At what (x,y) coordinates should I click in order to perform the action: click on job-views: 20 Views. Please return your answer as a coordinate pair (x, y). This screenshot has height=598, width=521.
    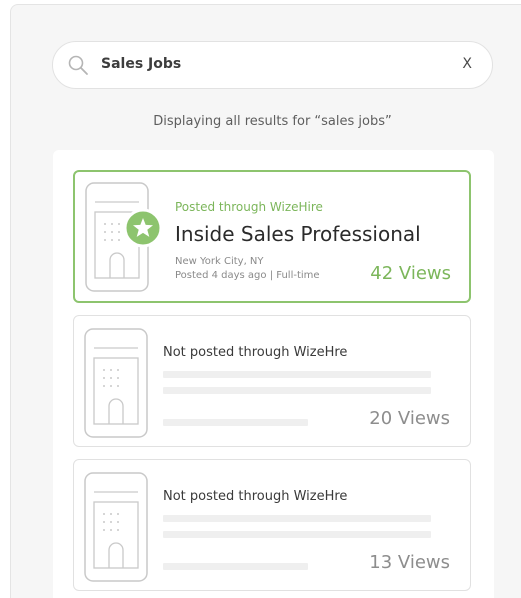
    Looking at the image, I should click on (409, 418).